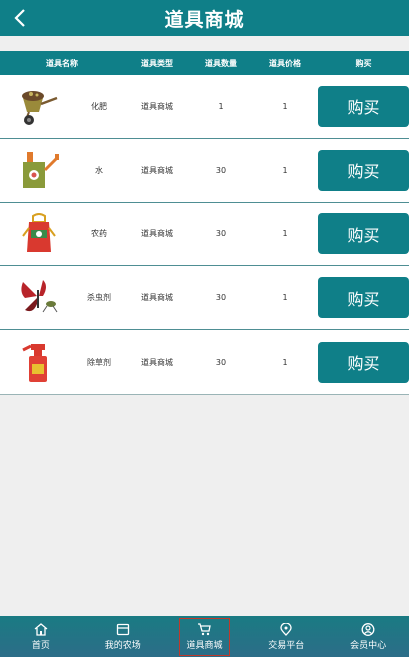 The height and width of the screenshot is (657, 409). What do you see at coordinates (39, 298) in the screenshot?
I see `insects-icon` at bounding box center [39, 298].